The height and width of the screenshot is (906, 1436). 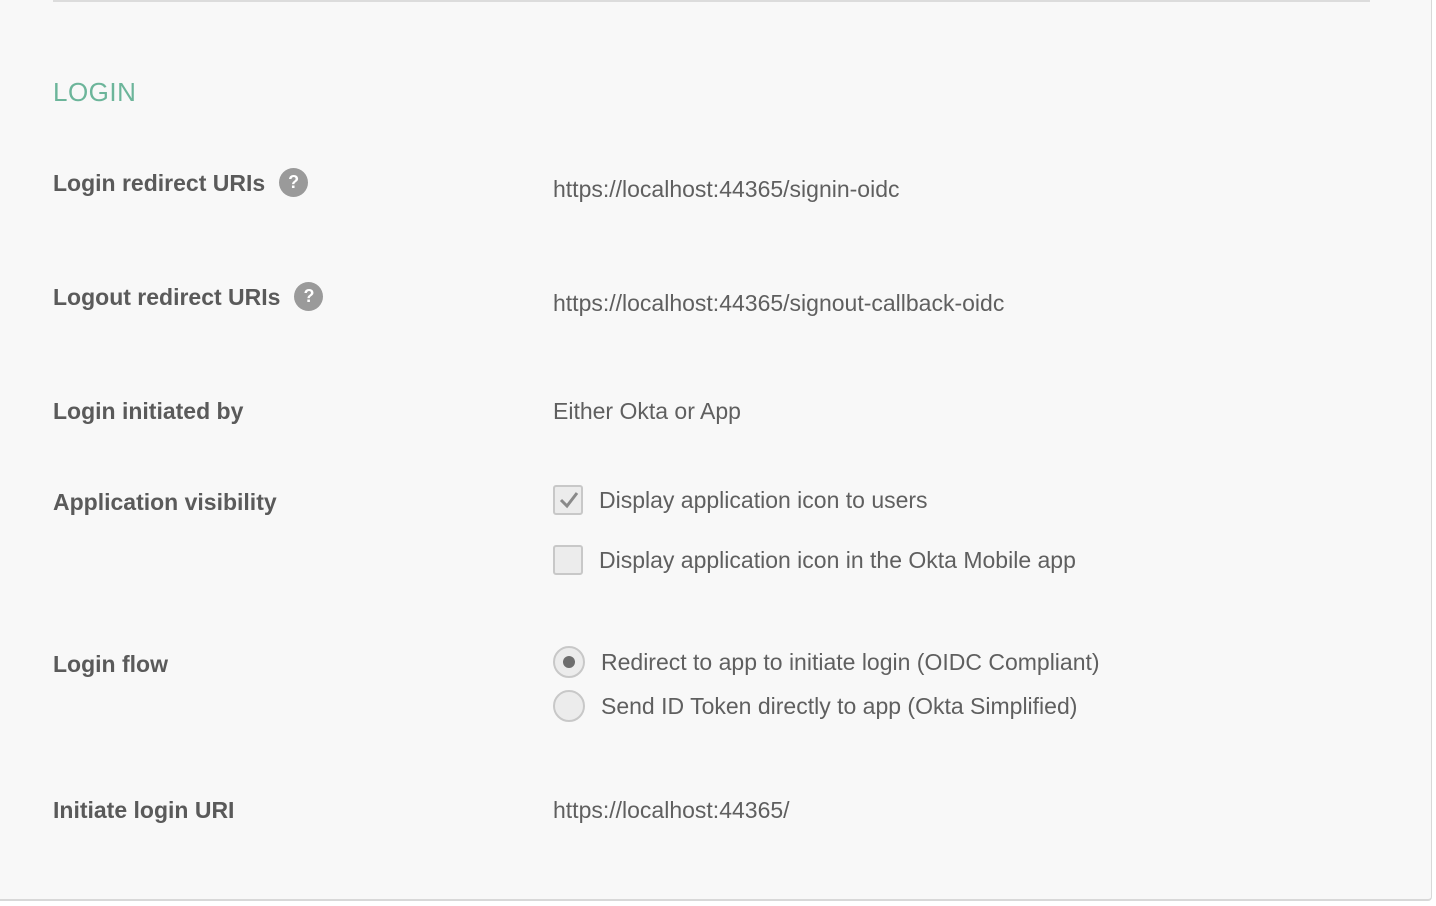 What do you see at coordinates (726, 189) in the screenshot?
I see `login-redirect-uris-value: https://localhost:44365/signin-oidc` at bounding box center [726, 189].